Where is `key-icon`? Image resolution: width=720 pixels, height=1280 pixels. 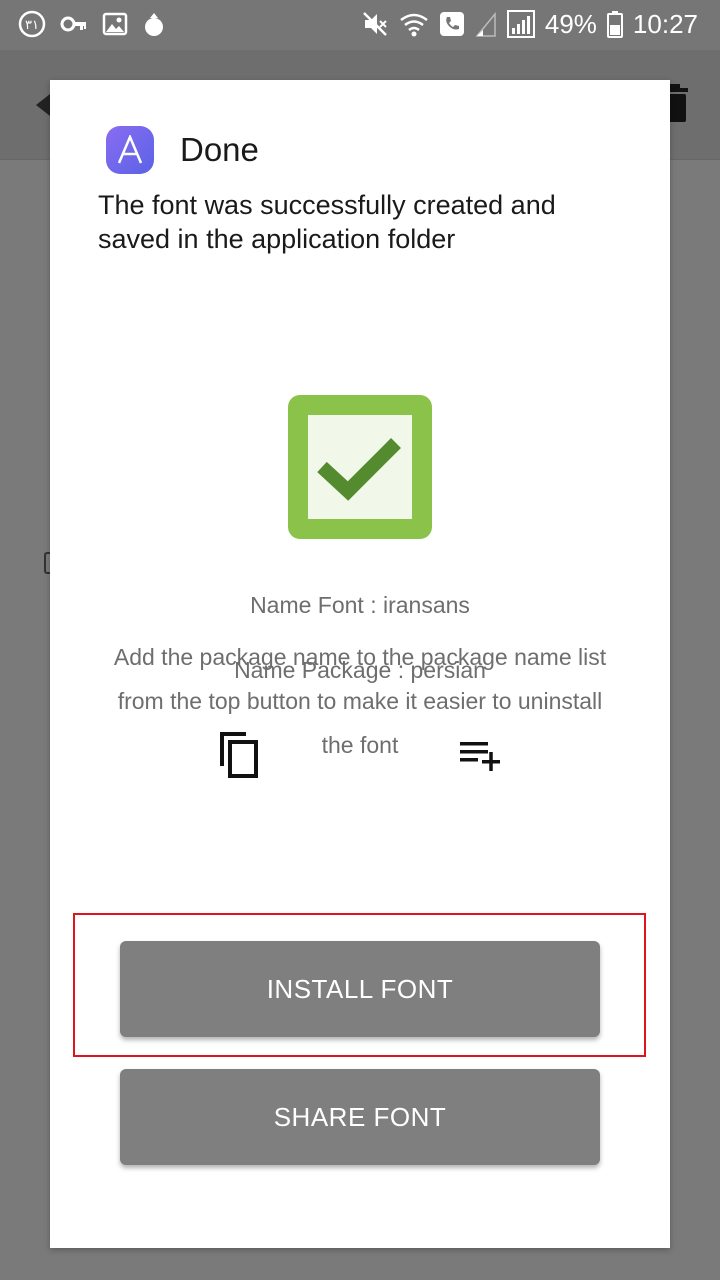 key-icon is located at coordinates (74, 24).